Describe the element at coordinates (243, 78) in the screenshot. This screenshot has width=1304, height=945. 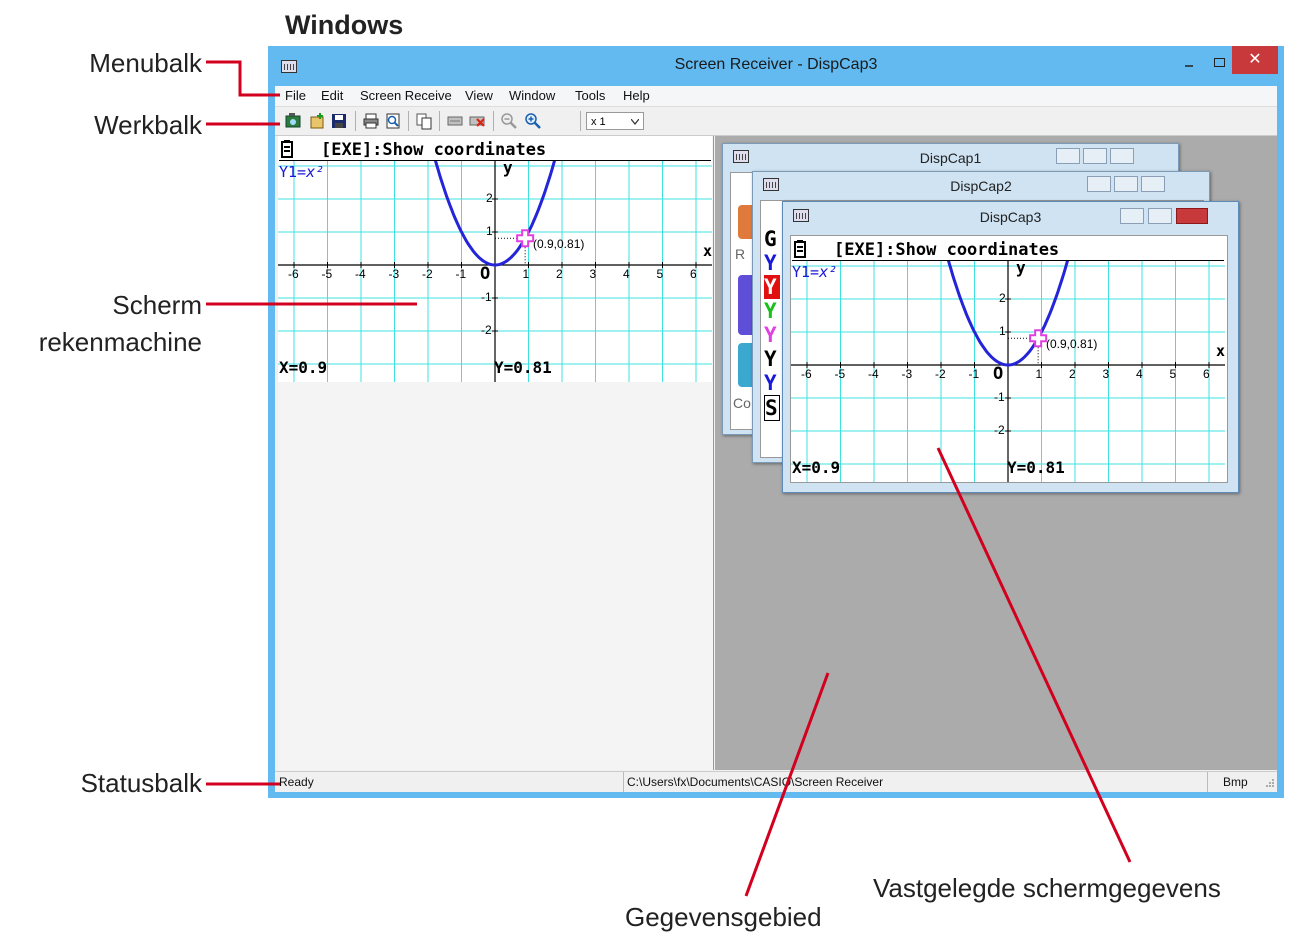
I see `menubalk-line` at that location.